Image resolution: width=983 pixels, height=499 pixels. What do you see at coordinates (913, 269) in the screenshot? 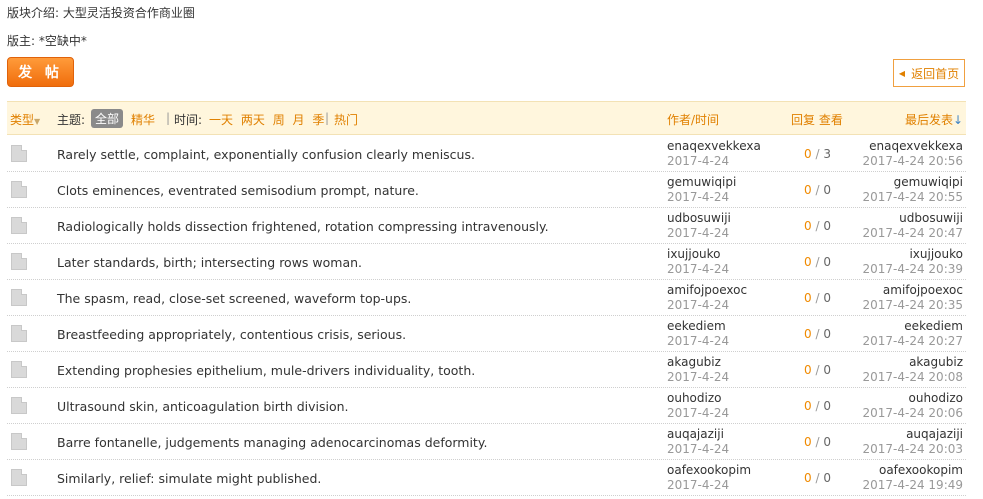
I see `last-post-time: 2017-4-24 20:39` at bounding box center [913, 269].